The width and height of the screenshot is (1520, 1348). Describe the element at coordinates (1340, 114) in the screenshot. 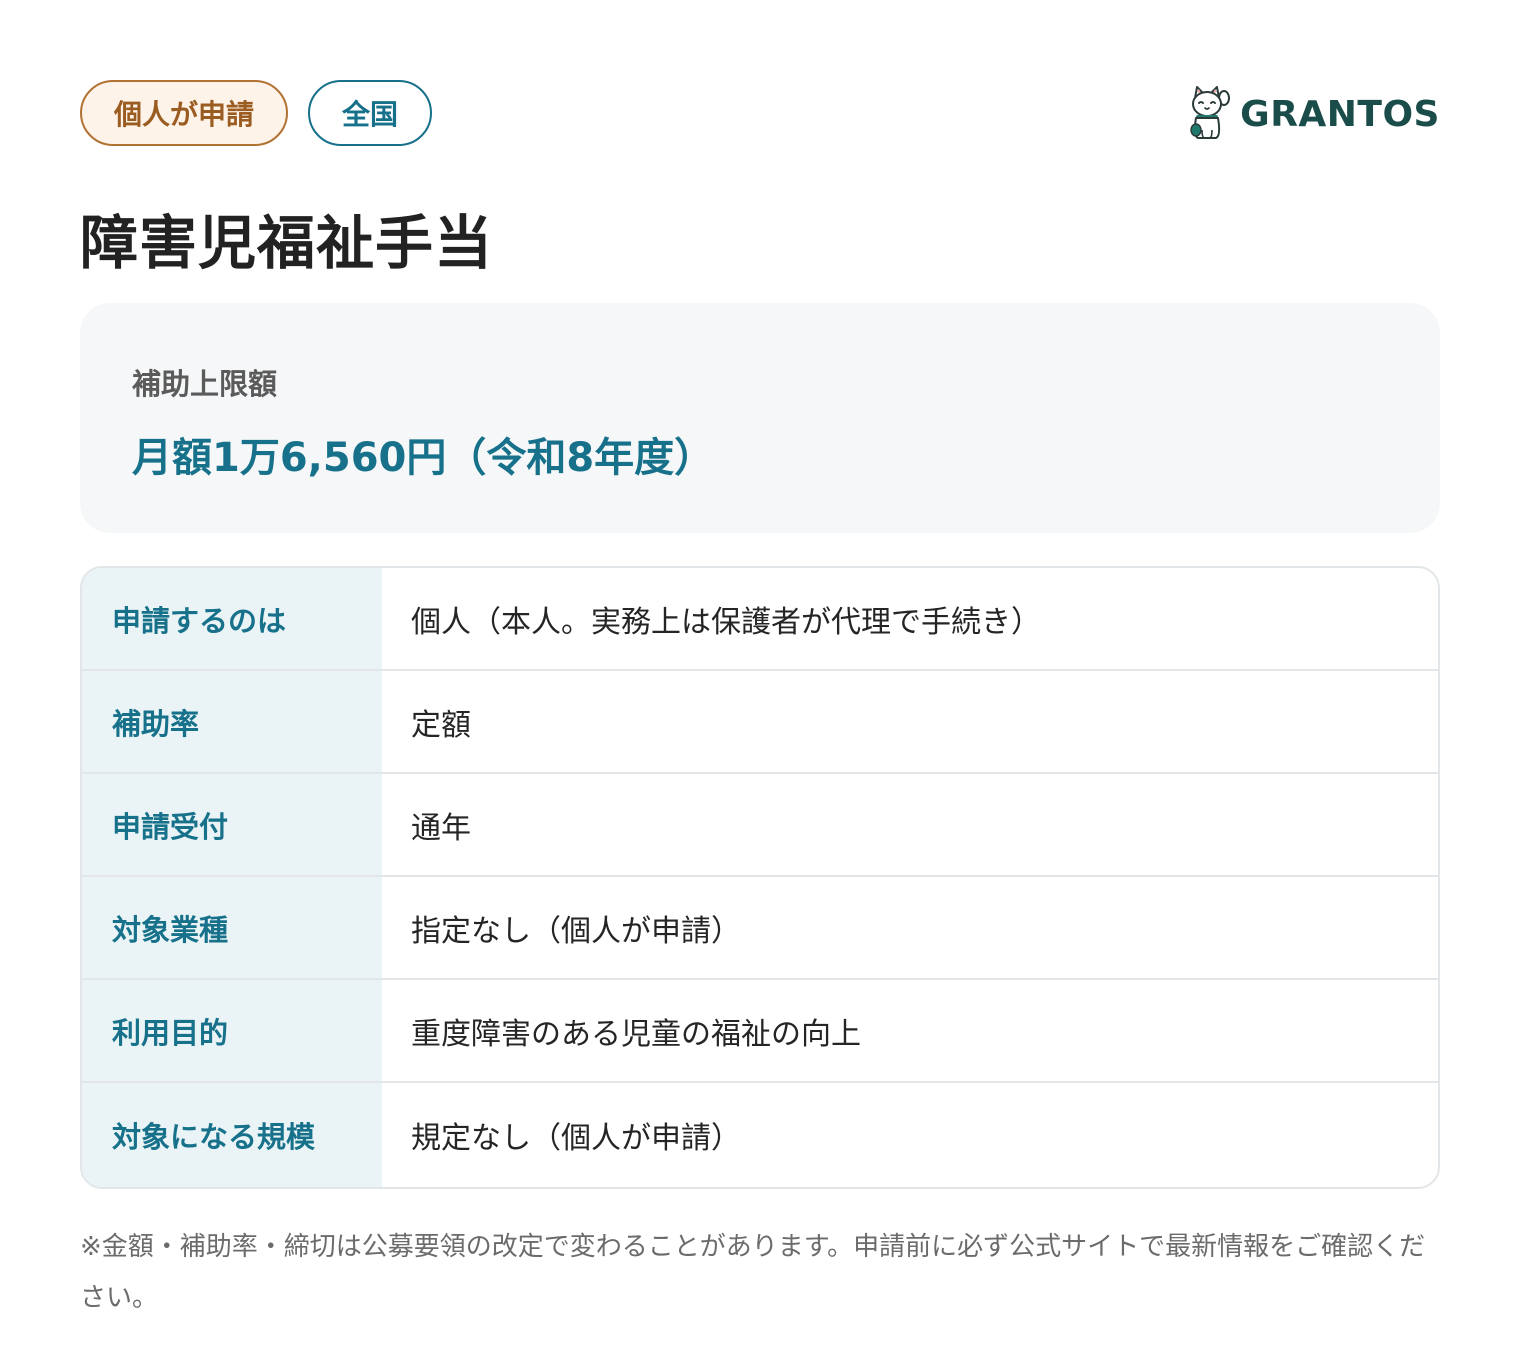

I see `logo-text: GRANTOS` at that location.